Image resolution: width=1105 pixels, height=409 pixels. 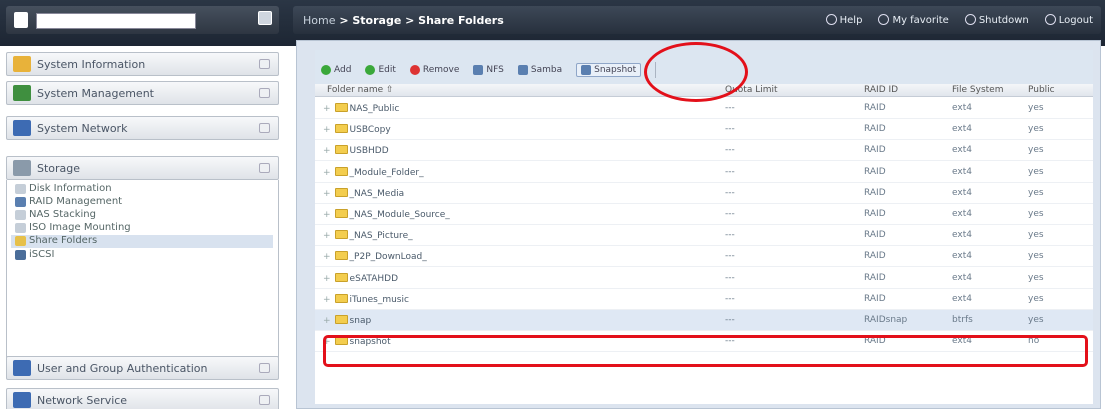 What do you see at coordinates (63, 189) in the screenshot?
I see `sidebar-item-disk-information: Disk Information` at bounding box center [63, 189].